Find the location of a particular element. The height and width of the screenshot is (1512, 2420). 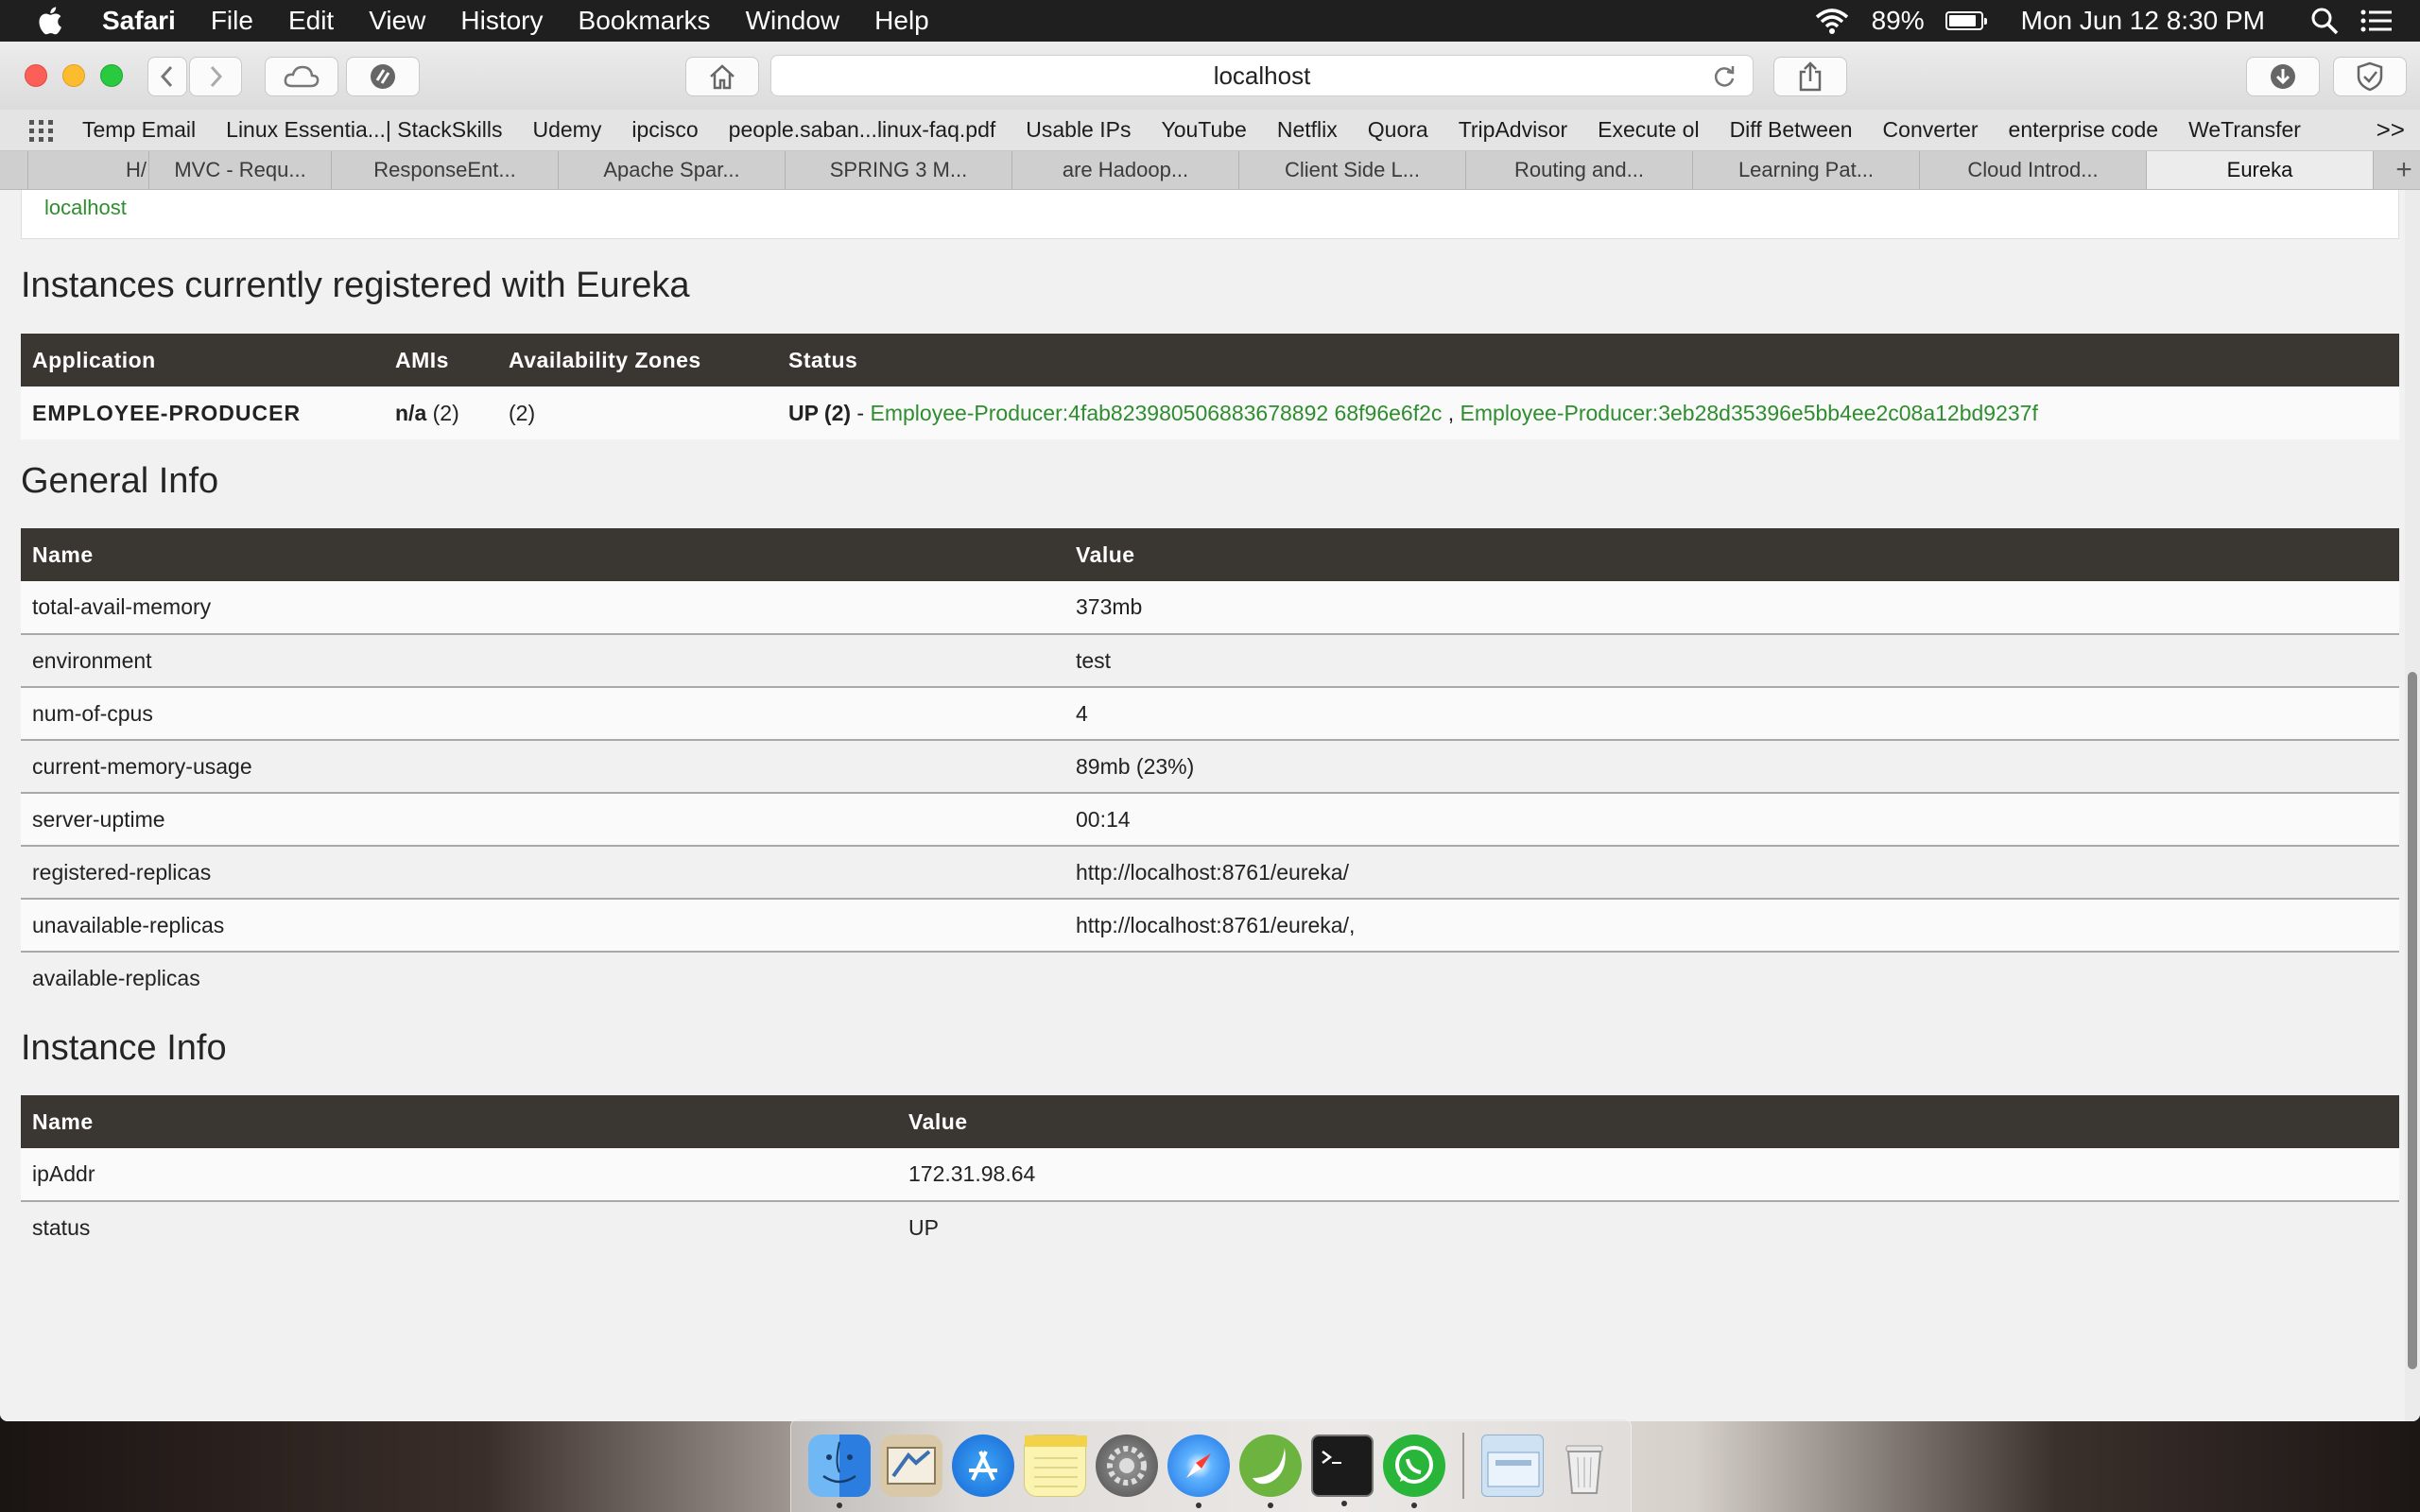

info-value: UP is located at coordinates (1648, 1227).